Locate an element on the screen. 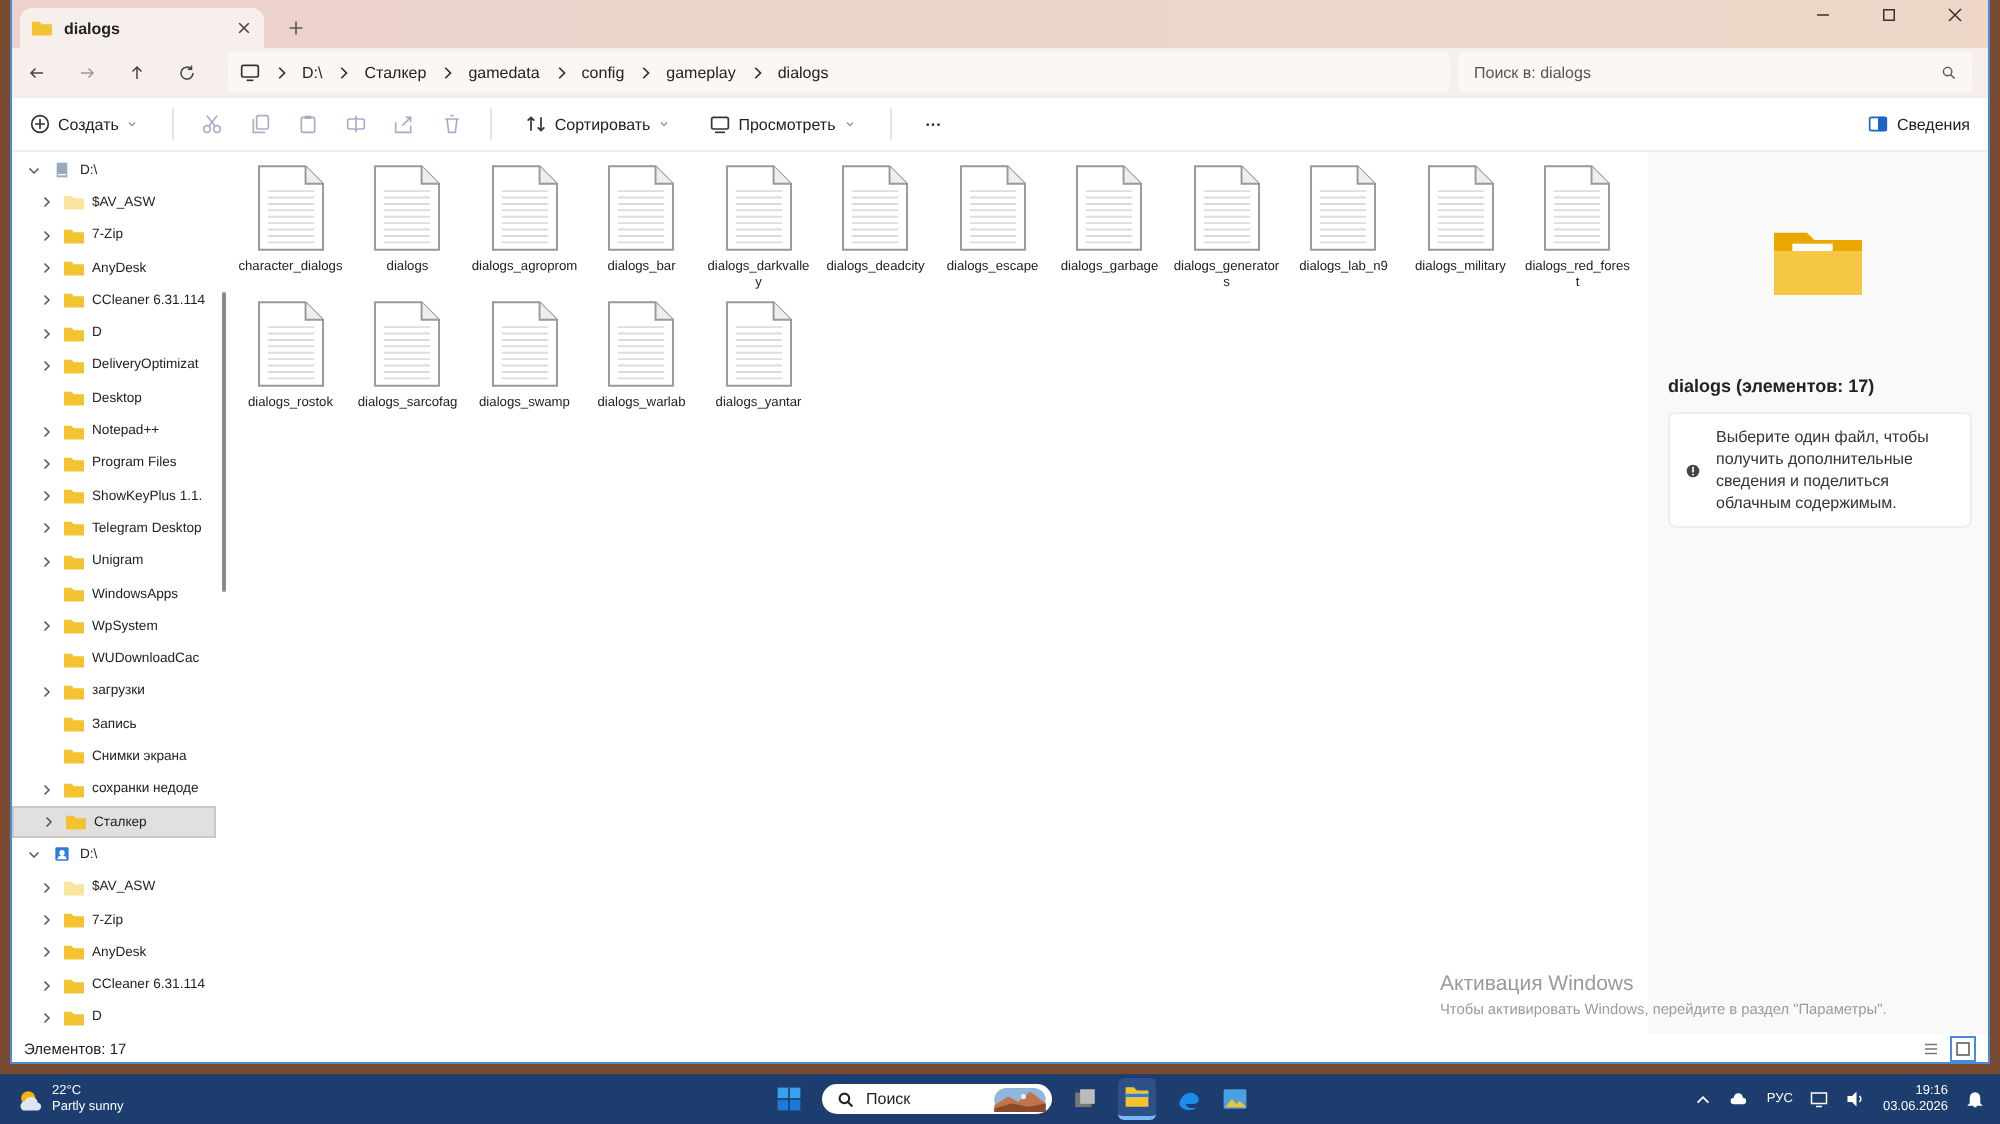  bell-icon is located at coordinates (1975, 1099).